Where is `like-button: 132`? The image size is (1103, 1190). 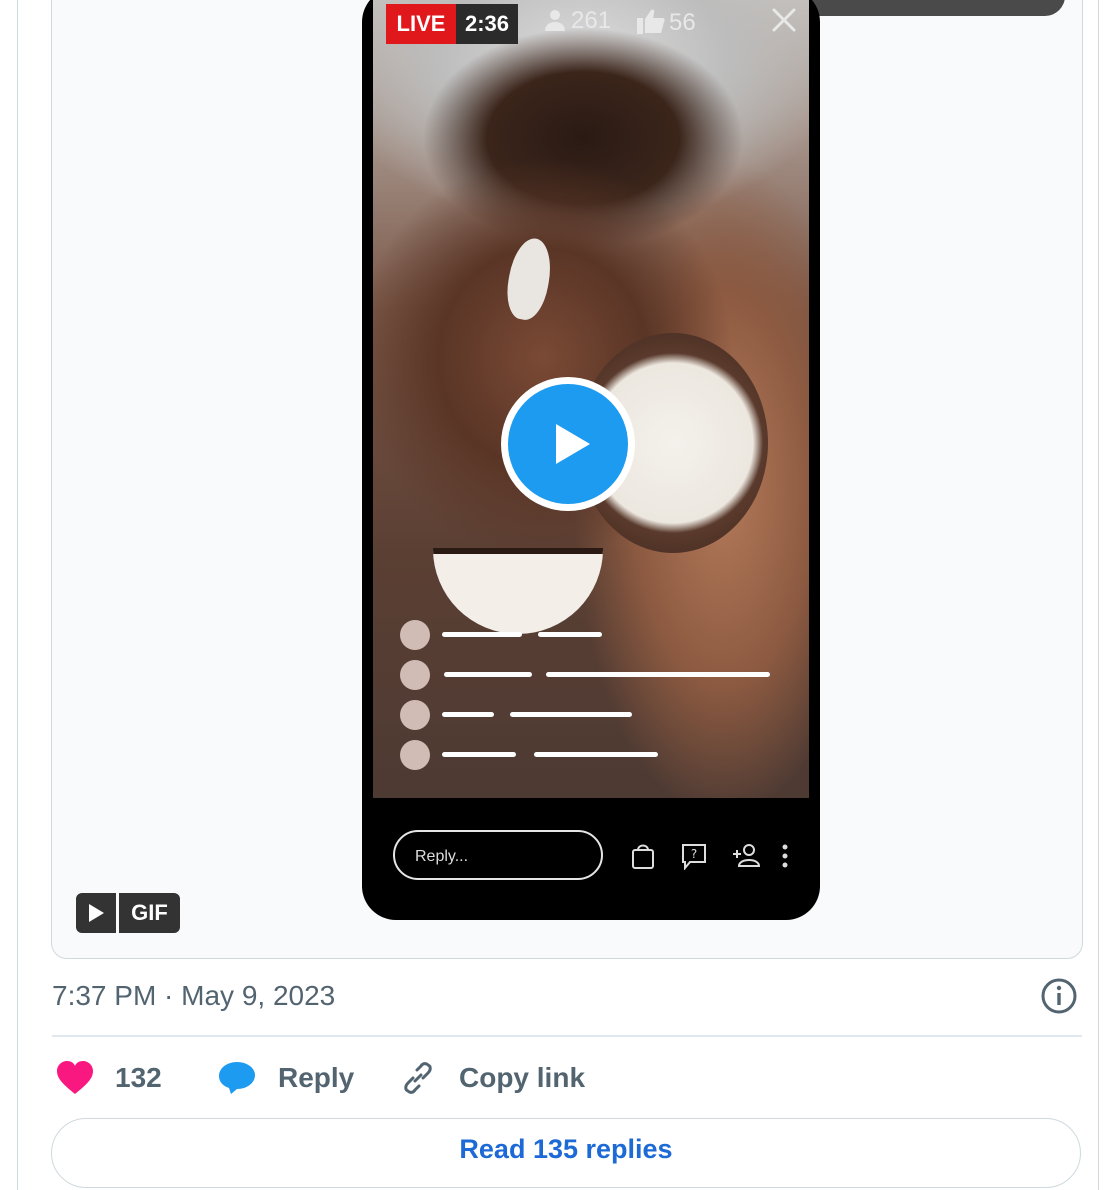
like-button: 132 is located at coordinates (109, 1078).